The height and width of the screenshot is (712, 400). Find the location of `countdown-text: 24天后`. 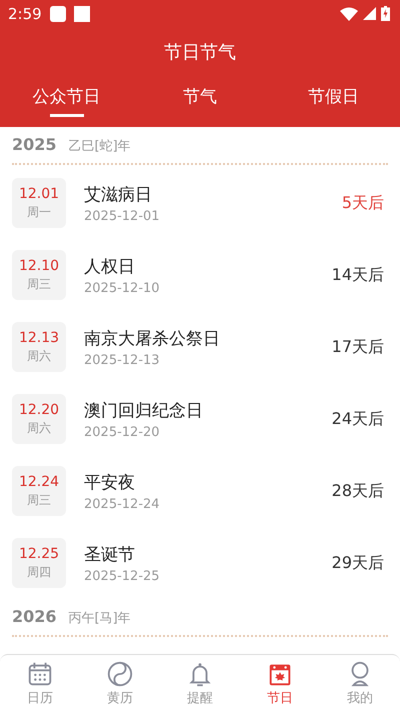

countdown-text: 24天后 is located at coordinates (358, 419).